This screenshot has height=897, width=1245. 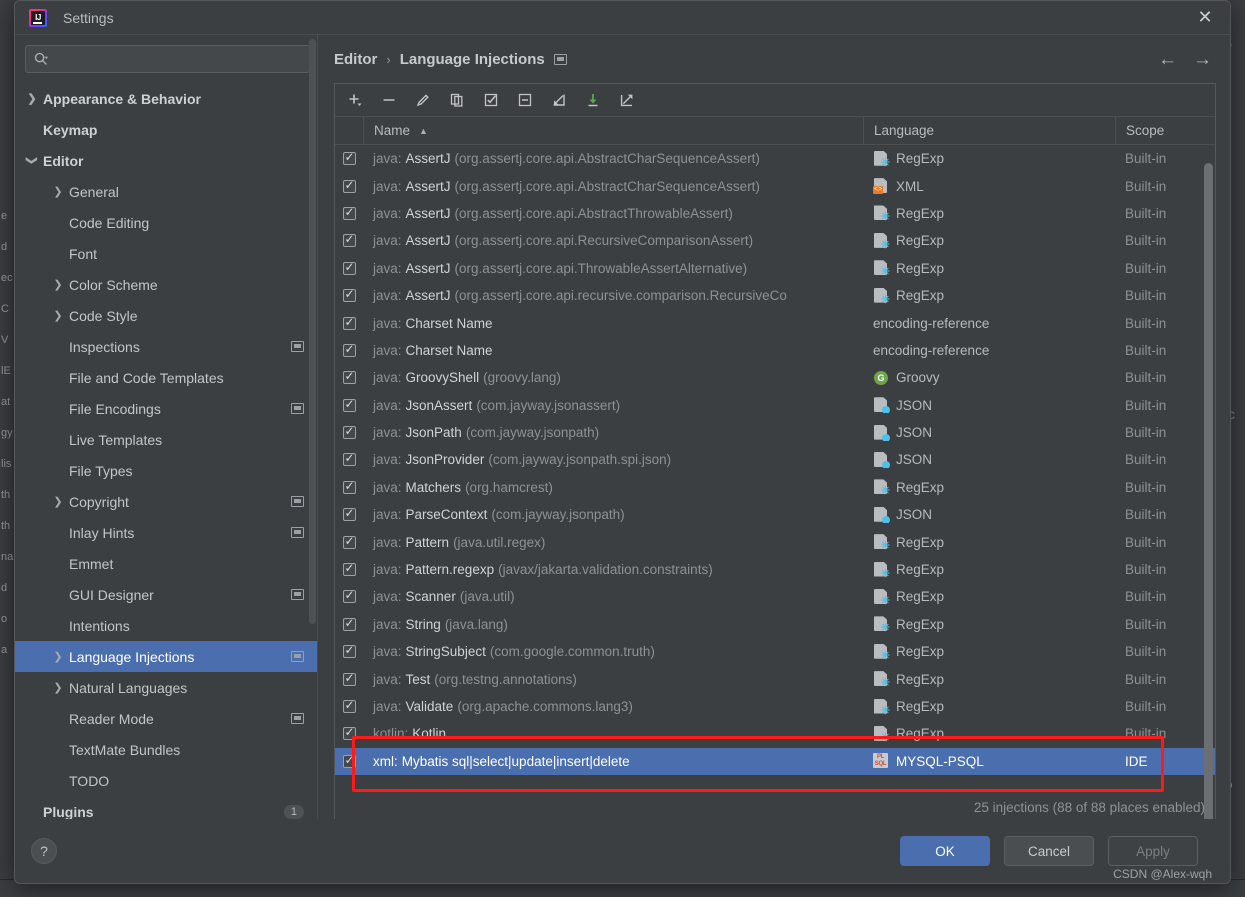 What do you see at coordinates (166, 222) in the screenshot?
I see `sidebar-item-code-editing: Code Editing` at bounding box center [166, 222].